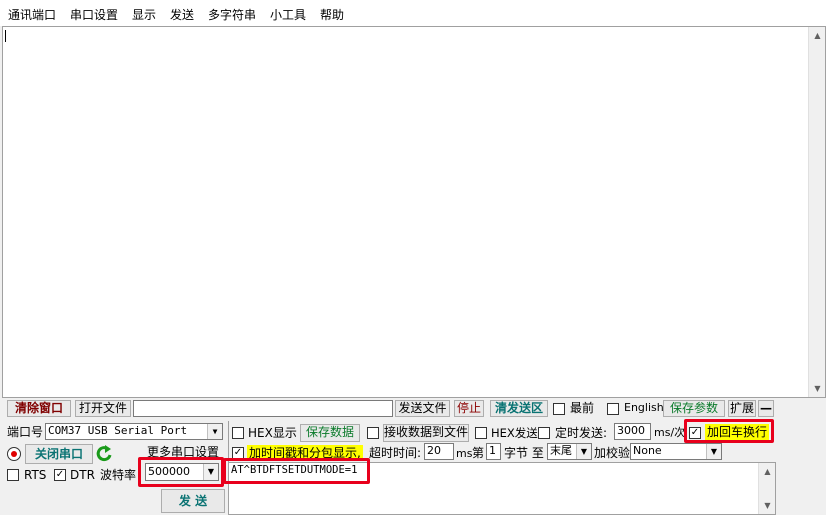 This screenshot has height=515, width=826. What do you see at coordinates (612, 453) in the screenshot?
I see `checksum-label: 加校验` at bounding box center [612, 453].